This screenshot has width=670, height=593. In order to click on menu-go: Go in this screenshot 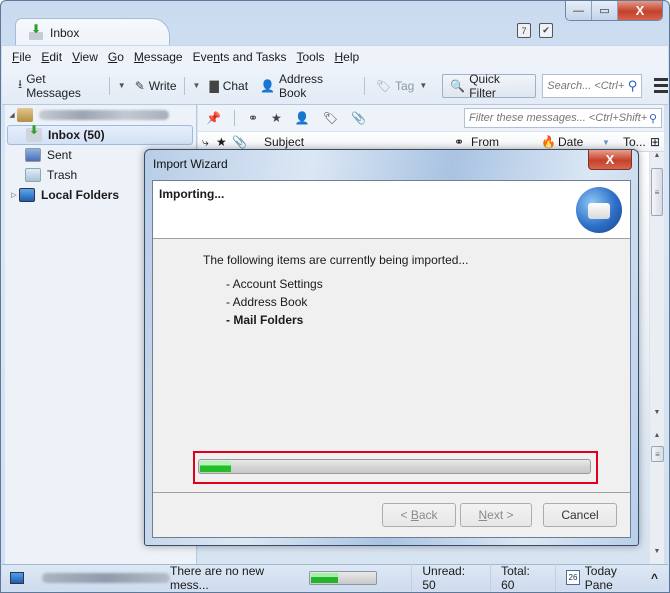, I will do `click(116, 57)`.